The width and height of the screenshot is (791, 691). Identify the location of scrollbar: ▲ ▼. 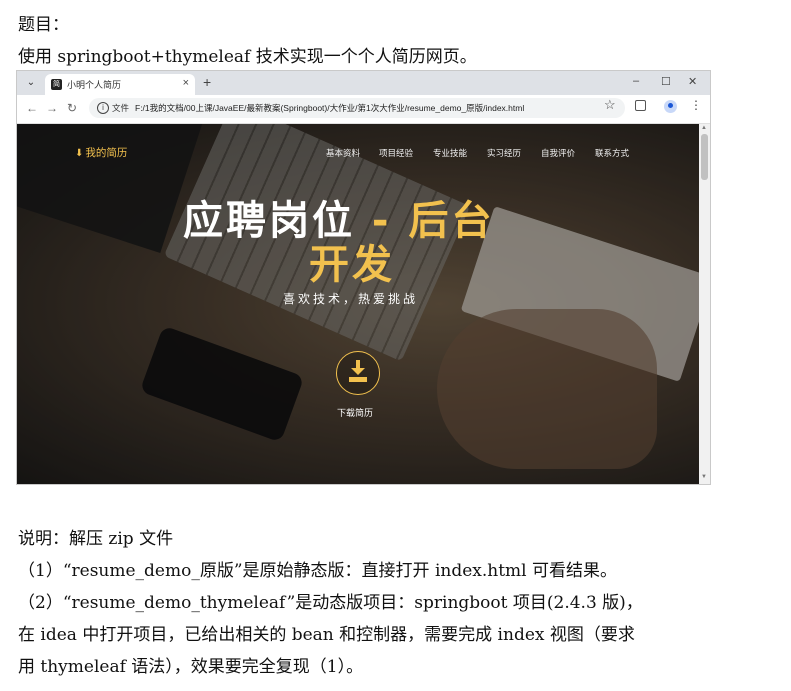
(704, 304).